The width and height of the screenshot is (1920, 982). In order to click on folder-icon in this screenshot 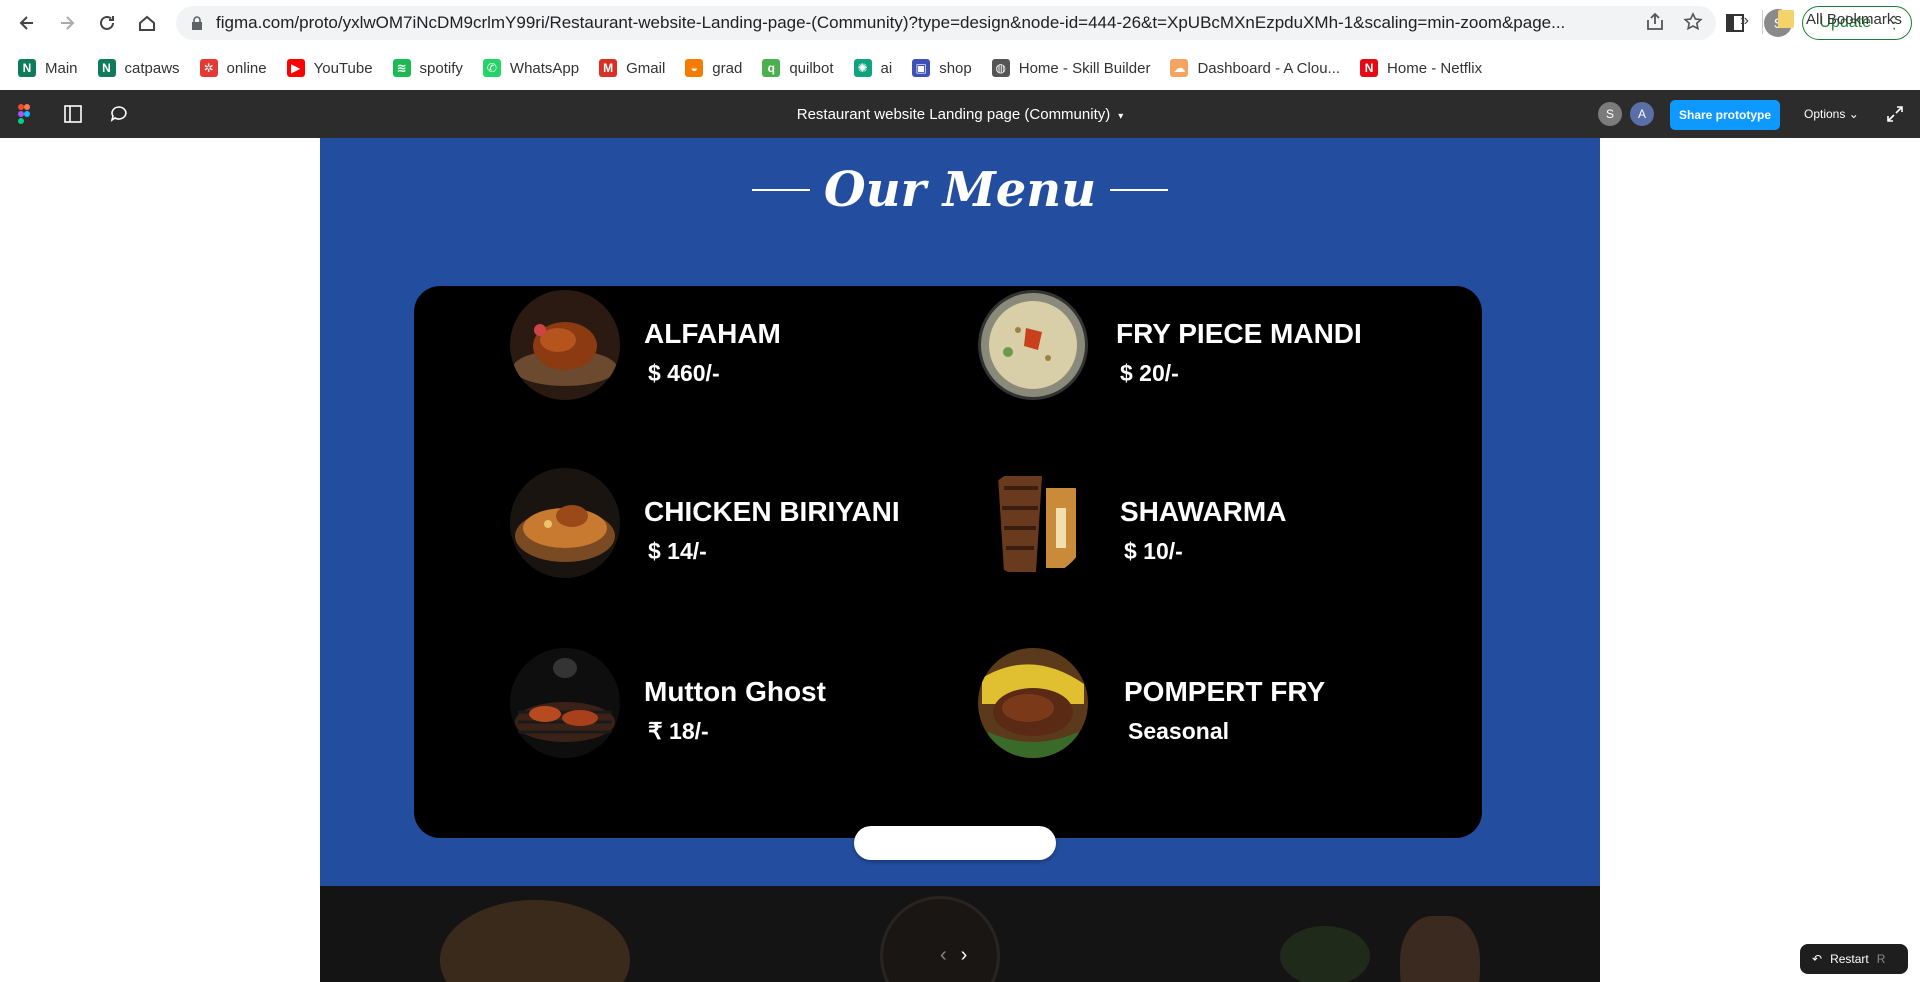, I will do `click(1786, 19)`.